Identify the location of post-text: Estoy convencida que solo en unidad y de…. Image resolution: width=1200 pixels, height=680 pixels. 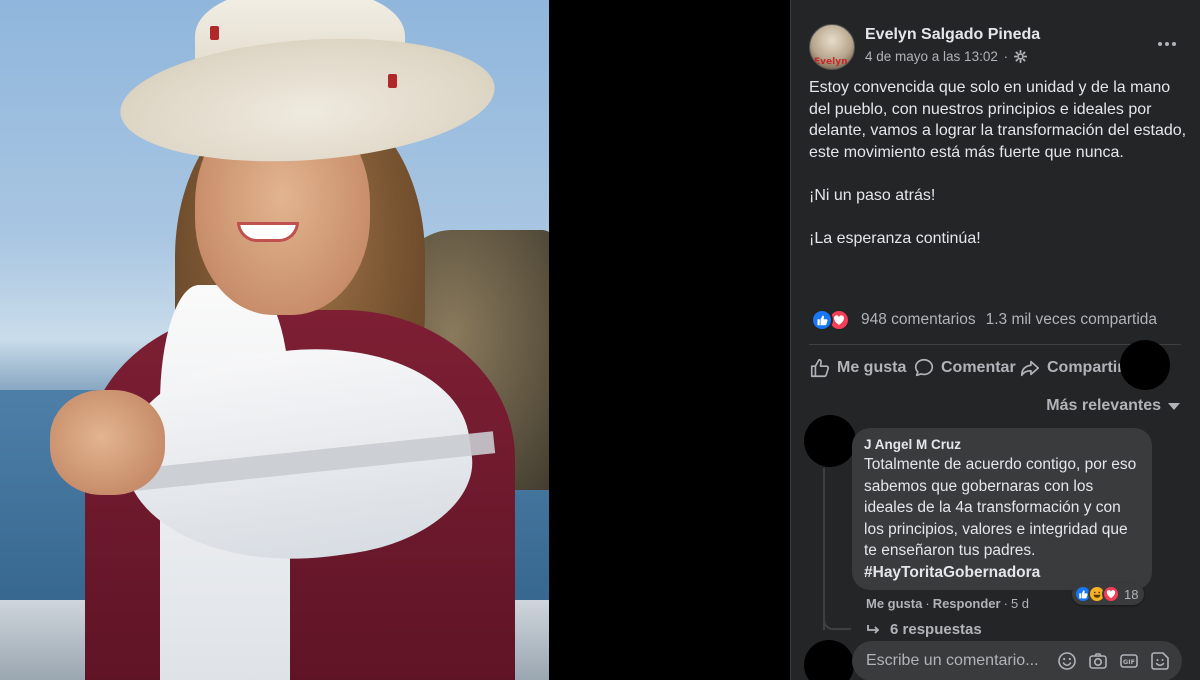
(999, 174).